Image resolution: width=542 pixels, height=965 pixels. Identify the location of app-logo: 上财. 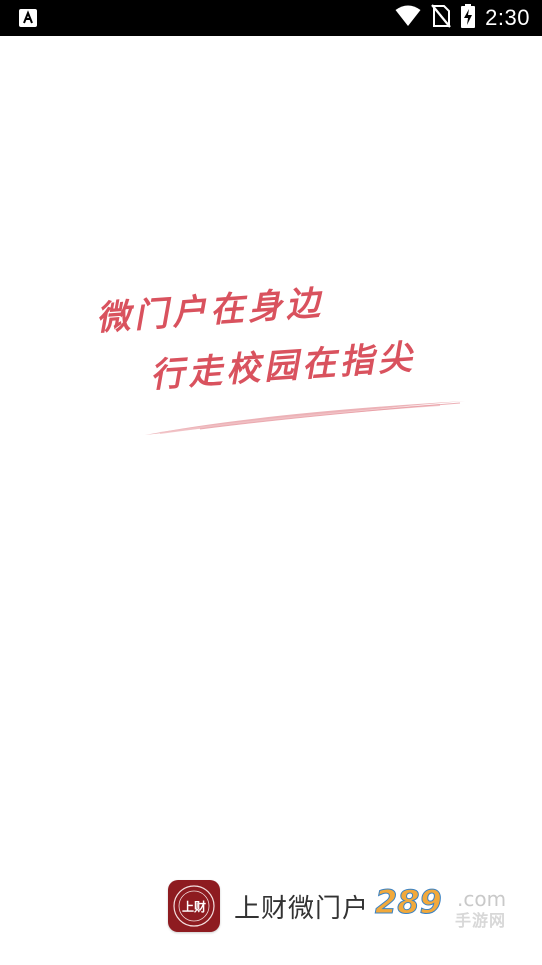
(194, 906).